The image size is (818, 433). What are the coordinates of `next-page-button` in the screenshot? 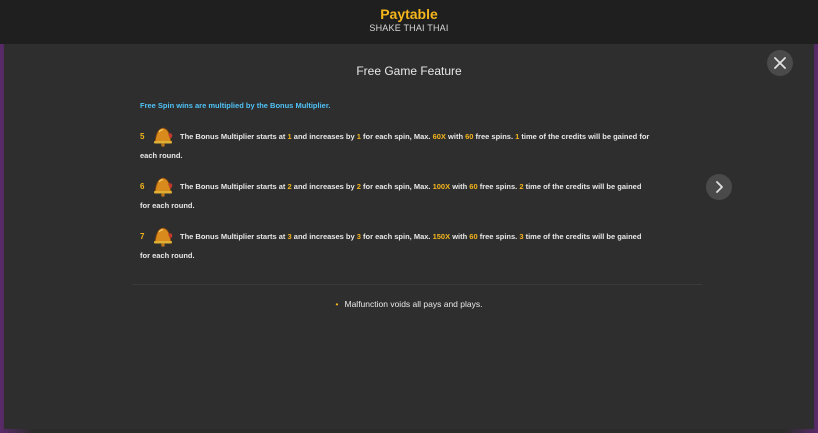 It's located at (719, 187).